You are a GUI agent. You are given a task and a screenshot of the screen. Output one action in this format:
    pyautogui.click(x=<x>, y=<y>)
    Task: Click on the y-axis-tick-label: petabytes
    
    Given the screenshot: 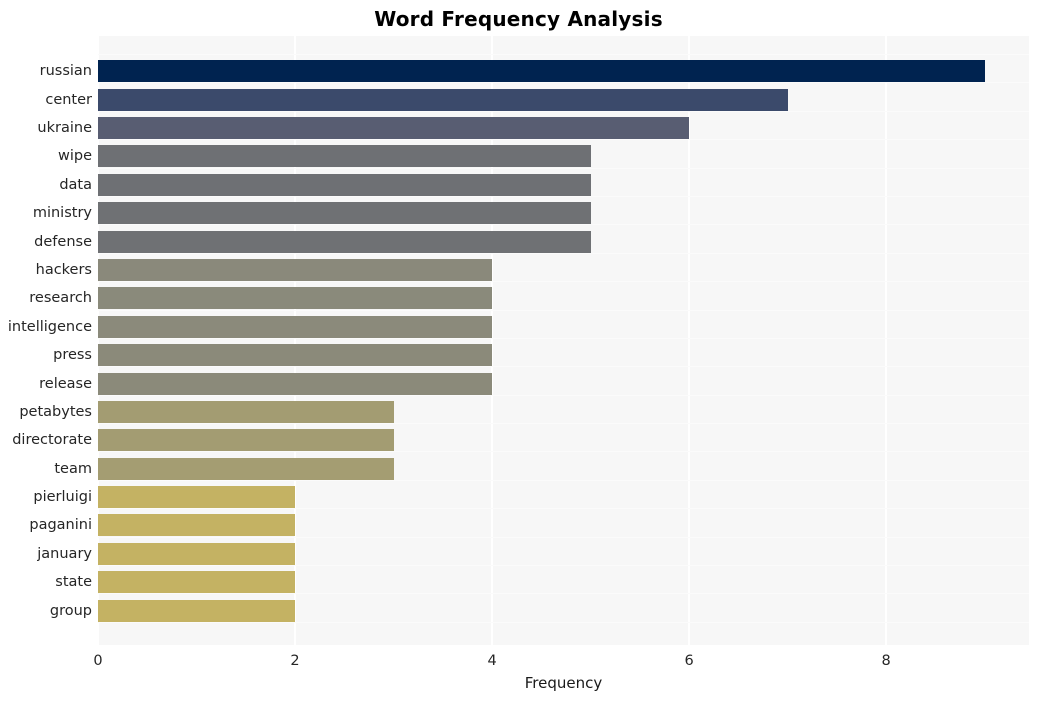 What is the action you would take?
    pyautogui.click(x=55, y=411)
    